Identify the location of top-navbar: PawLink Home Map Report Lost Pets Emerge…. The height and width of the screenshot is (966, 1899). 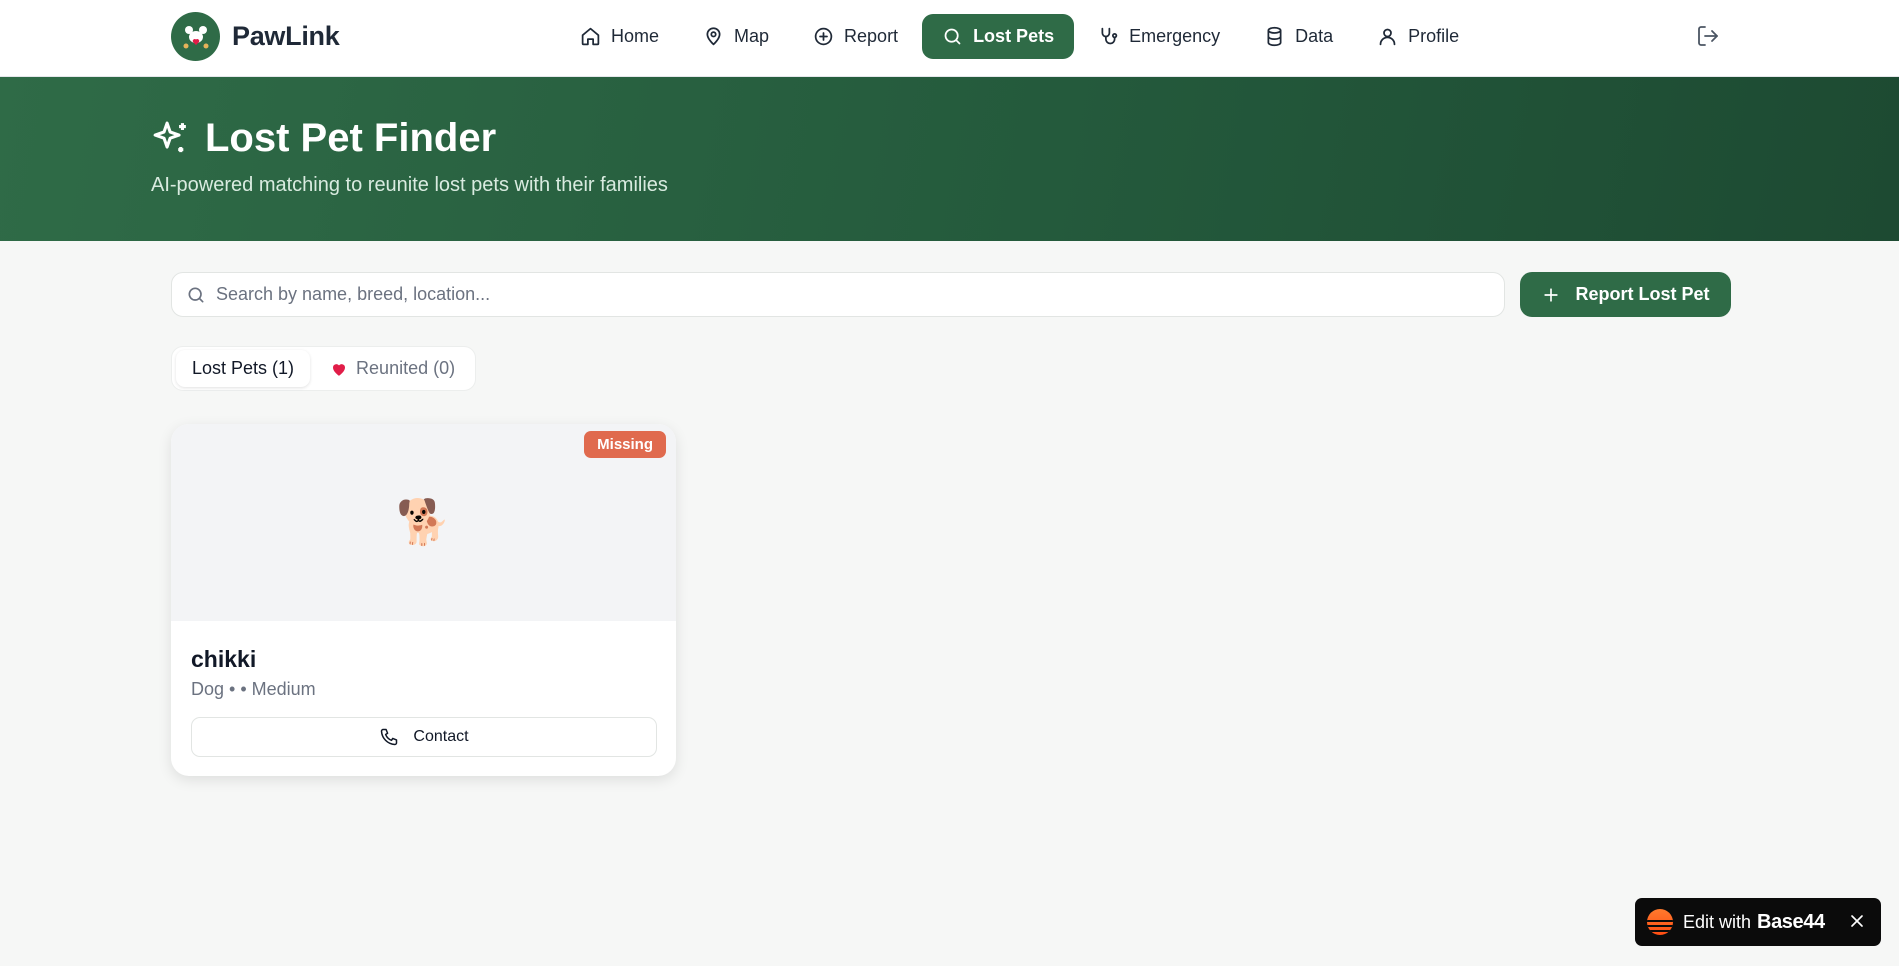
(949, 38).